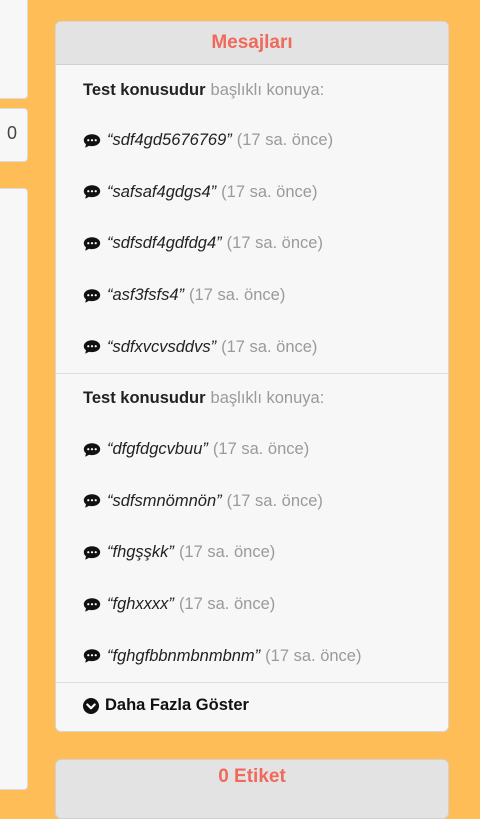 Image resolution: width=480 pixels, height=819 pixels. Describe the element at coordinates (91, 705) in the screenshot. I see `chevron-circle-down-icon` at that location.